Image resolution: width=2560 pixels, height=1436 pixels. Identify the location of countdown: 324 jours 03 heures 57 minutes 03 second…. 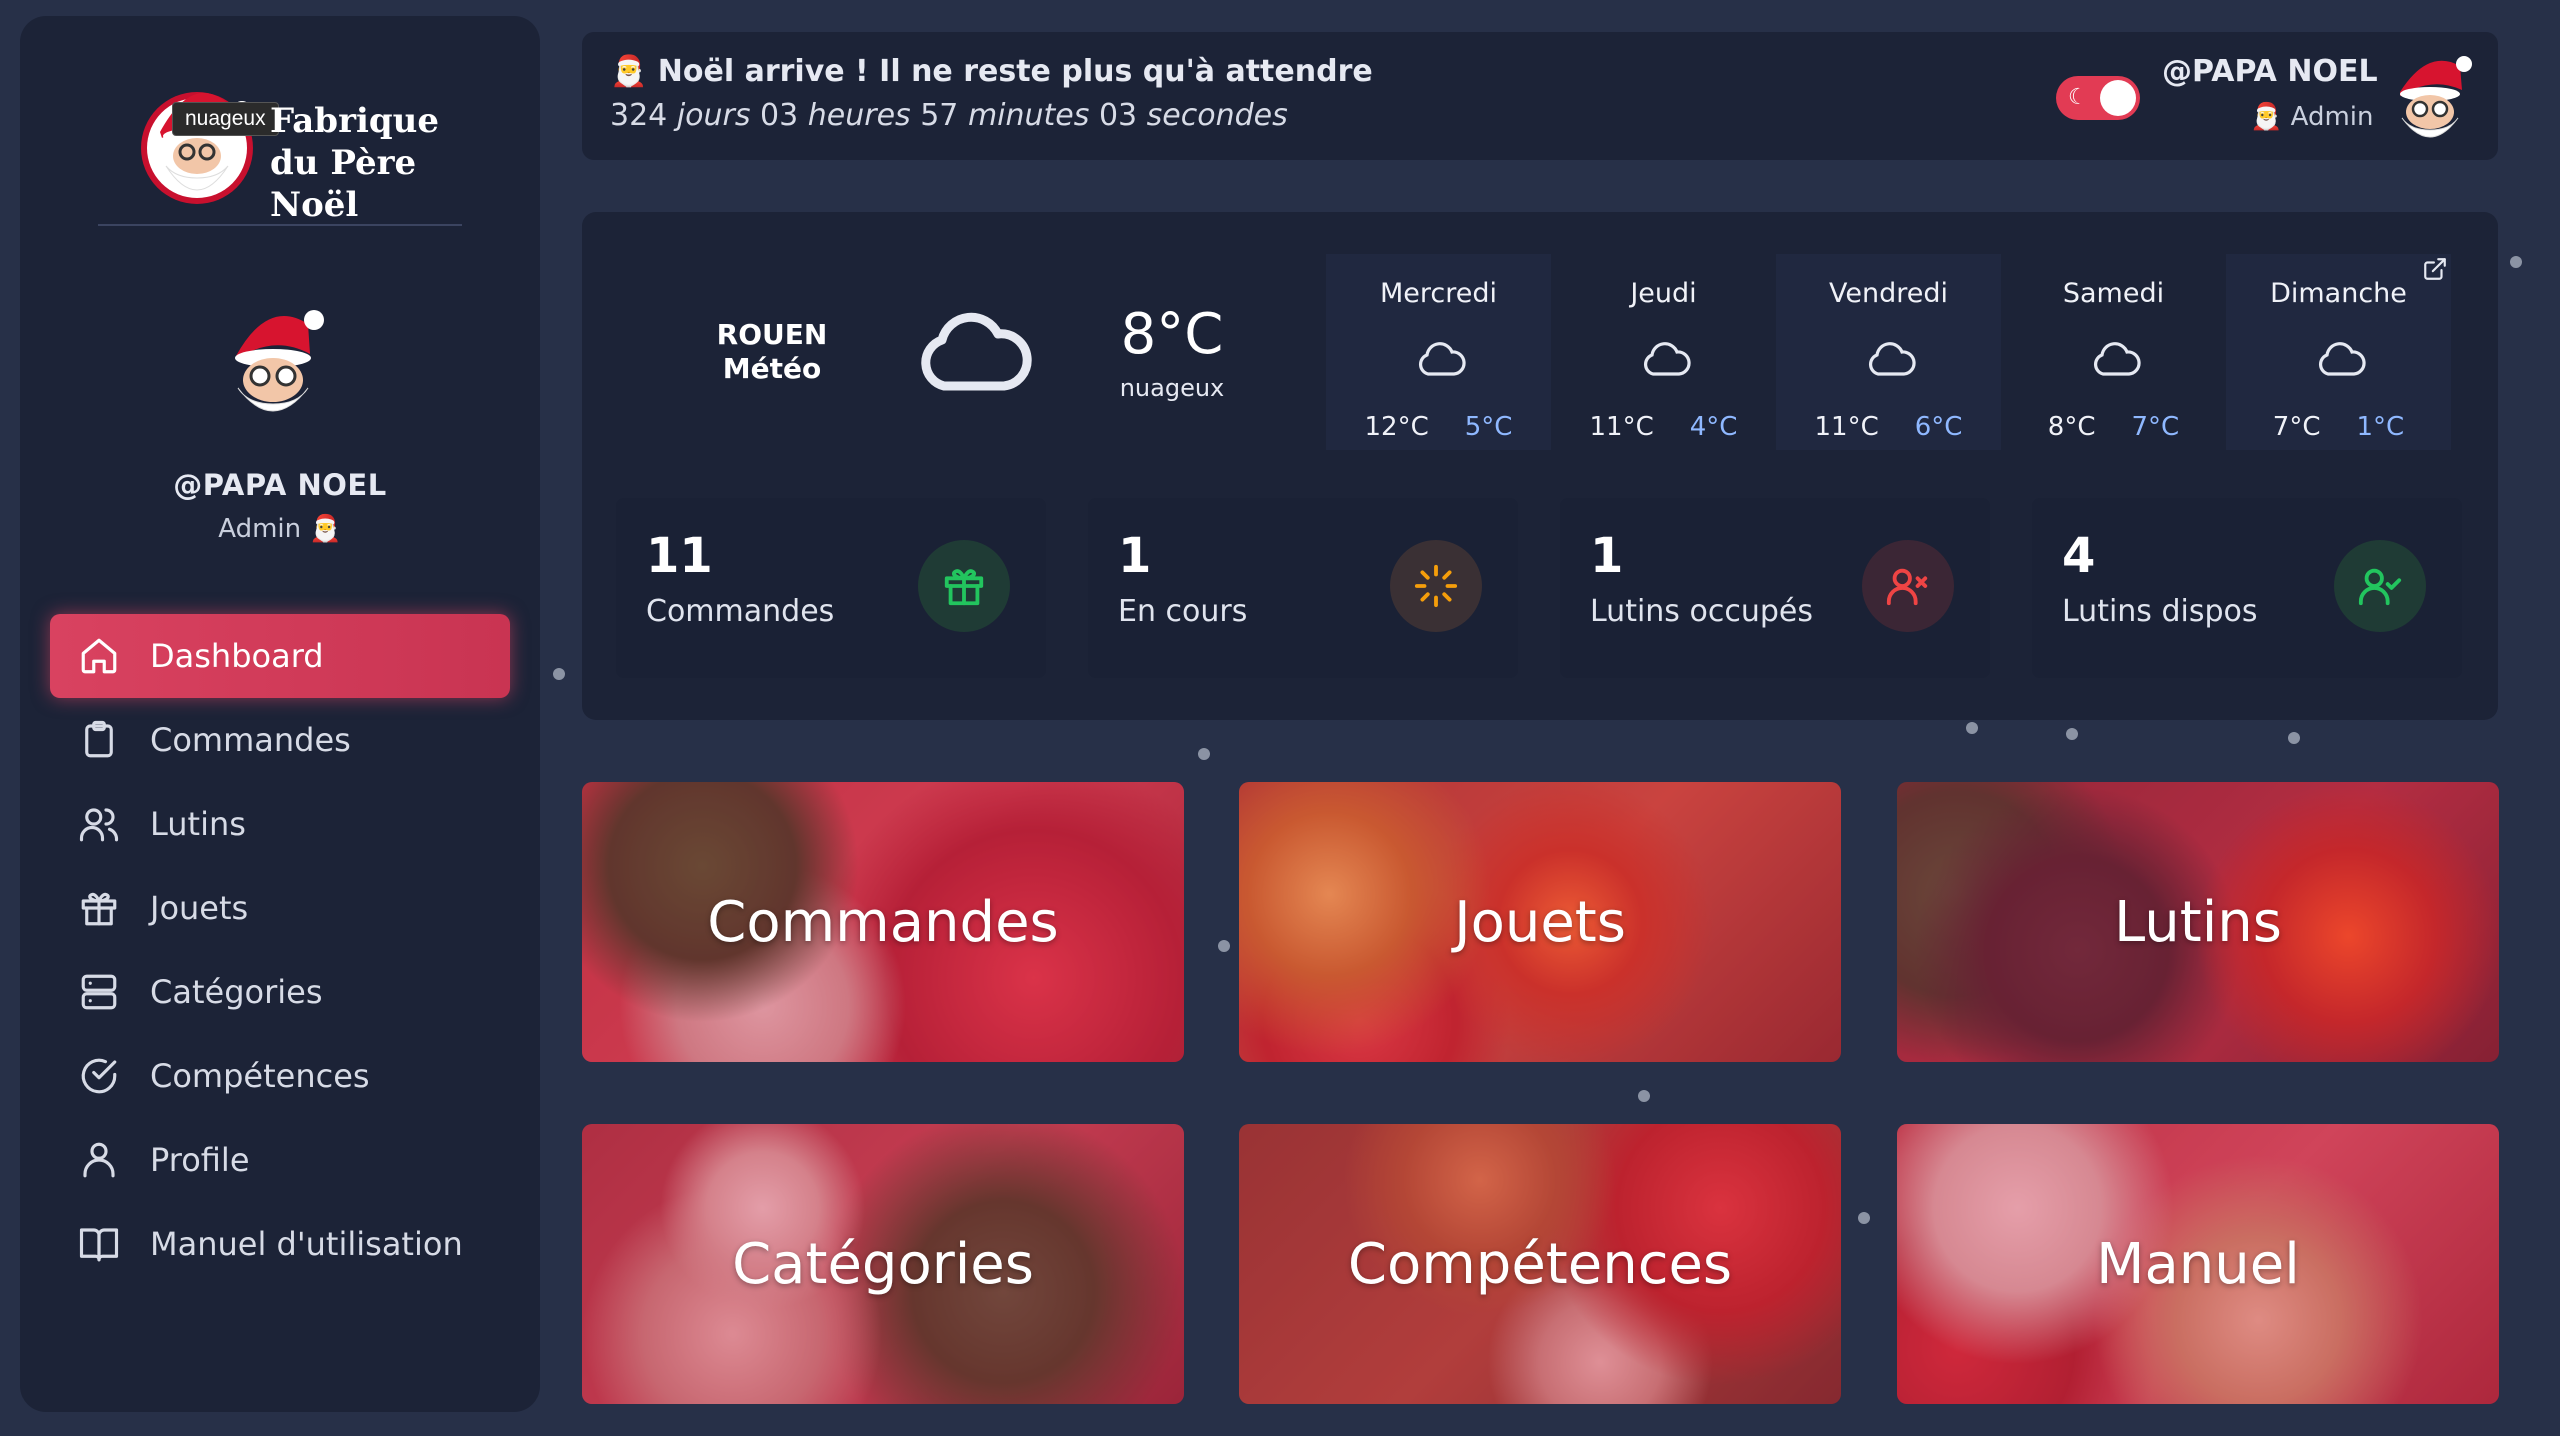
(949, 115).